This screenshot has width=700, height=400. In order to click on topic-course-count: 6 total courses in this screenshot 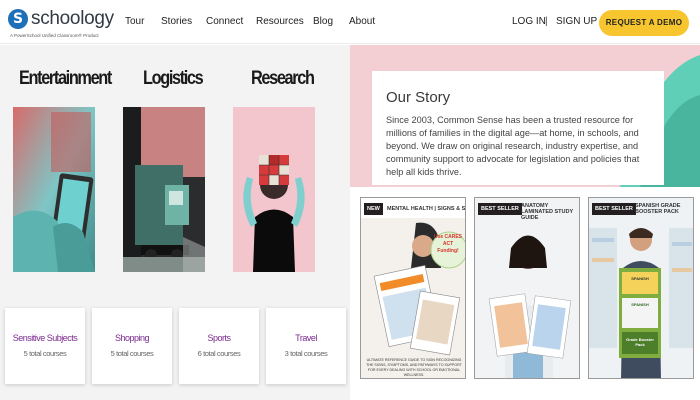, I will do `click(219, 353)`.